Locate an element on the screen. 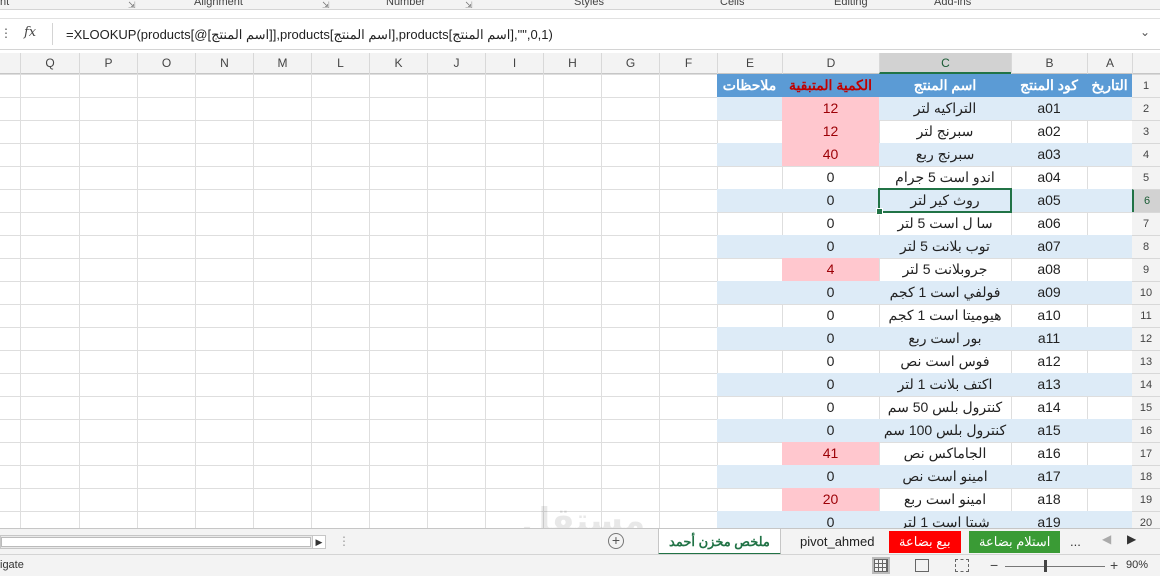  product-name-cell: امينو است نص is located at coordinates (945, 476).